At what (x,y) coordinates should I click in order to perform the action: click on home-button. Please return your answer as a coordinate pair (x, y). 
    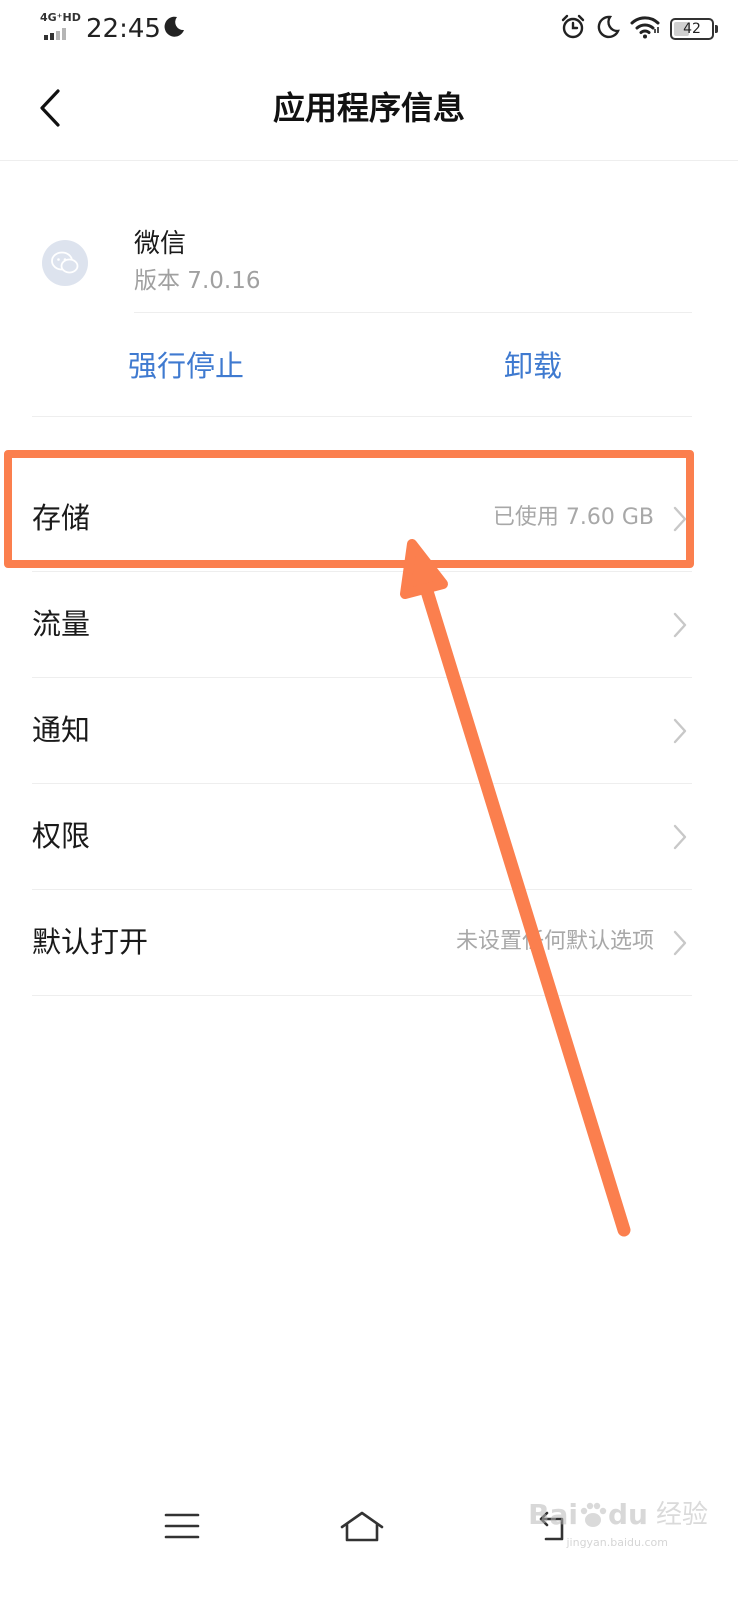
    Looking at the image, I should click on (362, 1526).